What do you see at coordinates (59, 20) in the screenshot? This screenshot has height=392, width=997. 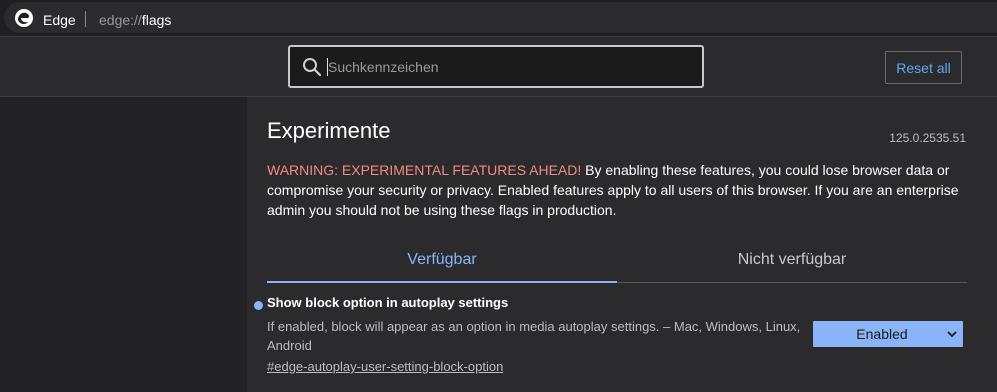 I see `browser-brand: Edge` at bounding box center [59, 20].